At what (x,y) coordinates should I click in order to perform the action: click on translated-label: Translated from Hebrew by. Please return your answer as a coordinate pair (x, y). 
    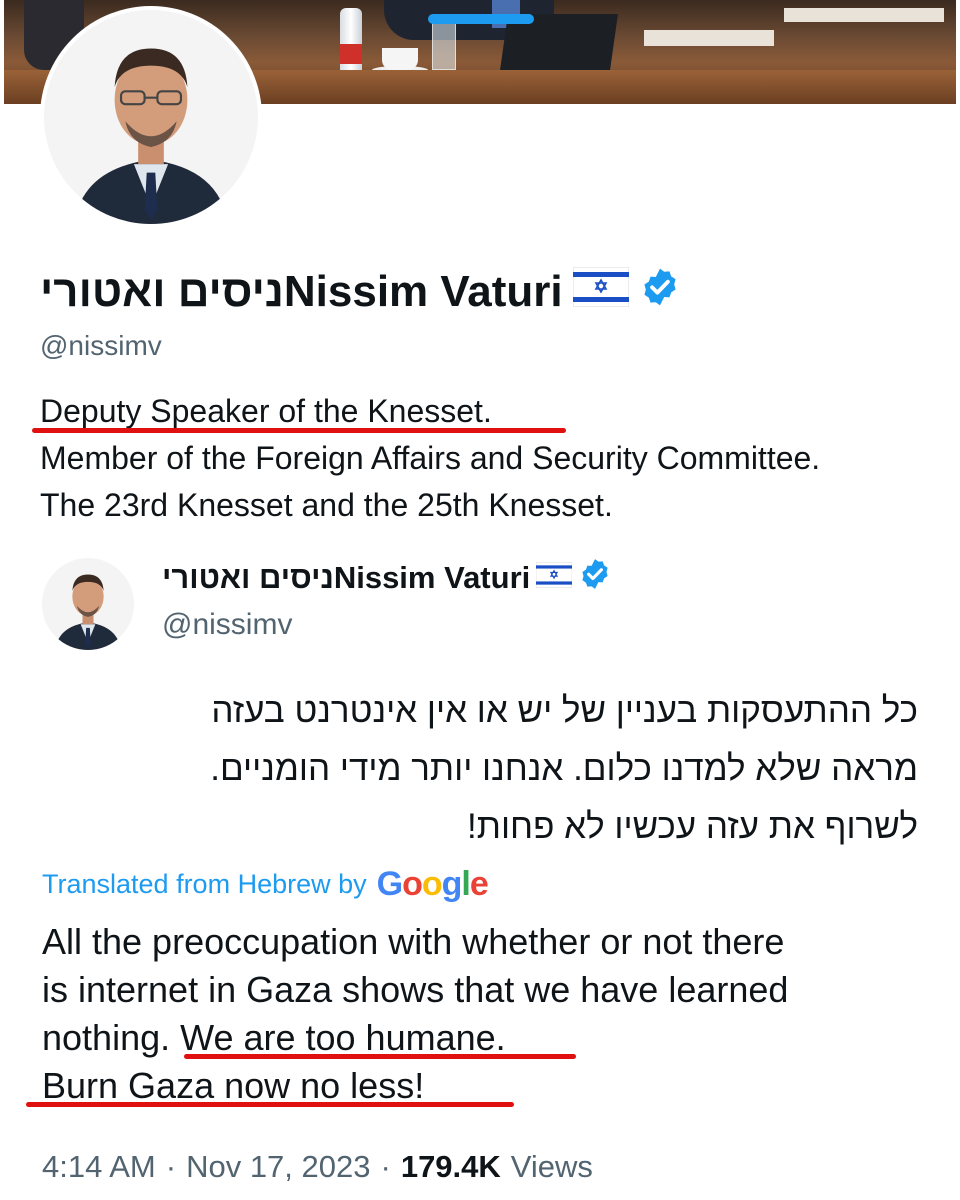
    Looking at the image, I should click on (204, 883).